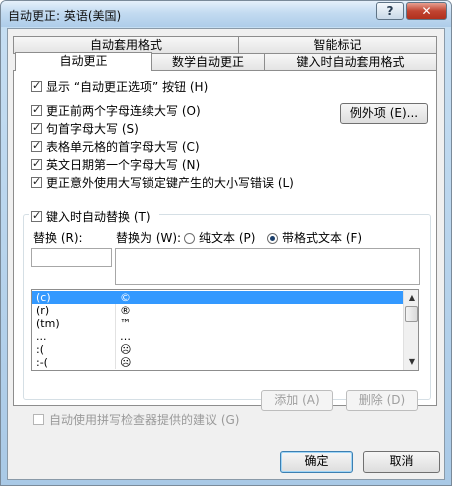  I want to click on with-label: 替换为 (W):, so click(149, 238).